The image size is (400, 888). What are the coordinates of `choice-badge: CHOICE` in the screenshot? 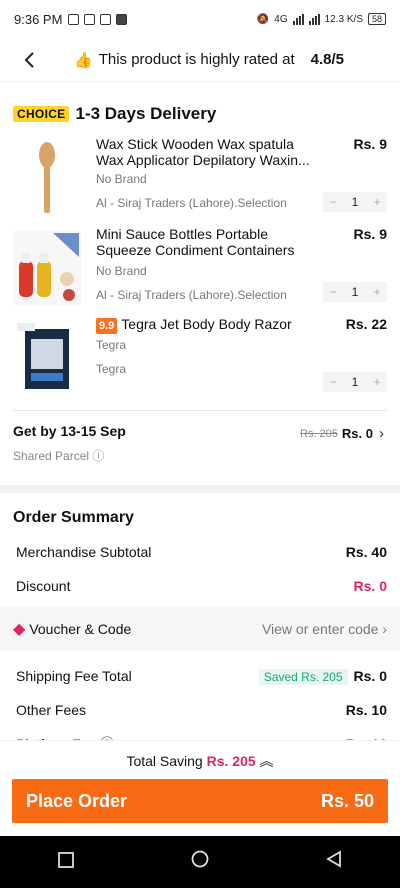 It's located at (41, 114).